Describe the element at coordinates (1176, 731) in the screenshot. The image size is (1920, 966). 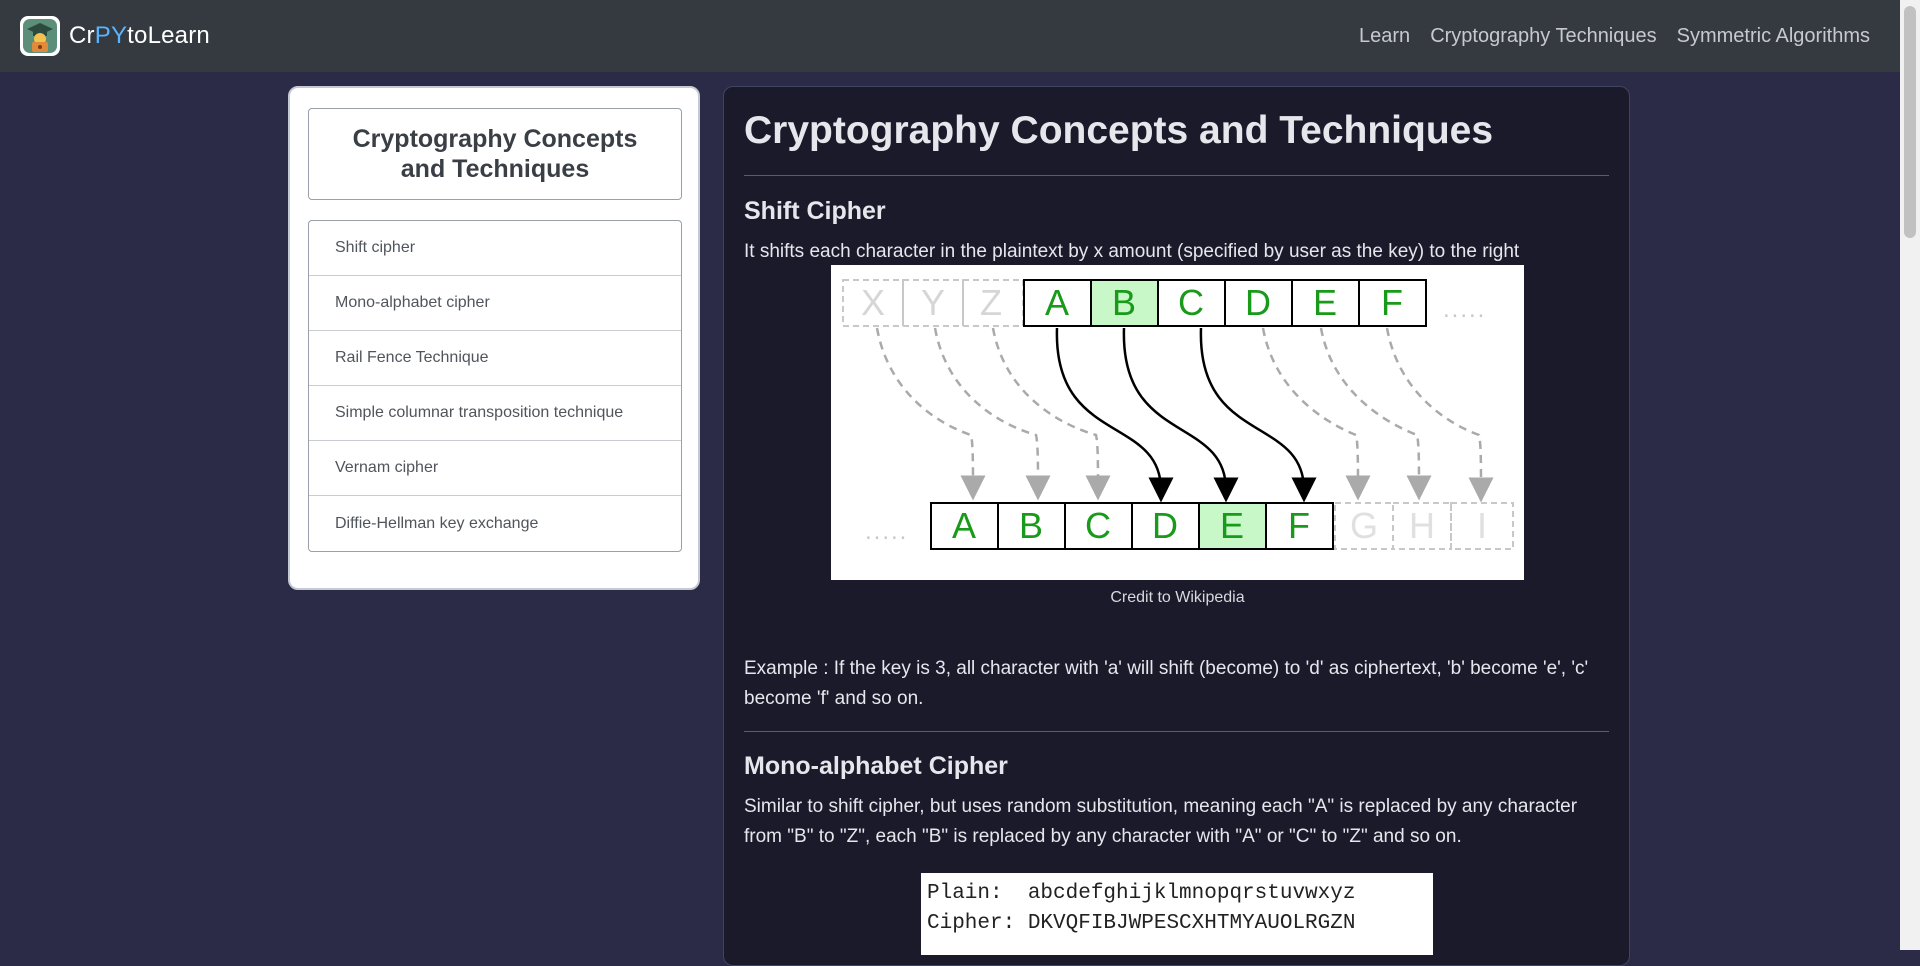
I see `section-divider` at that location.